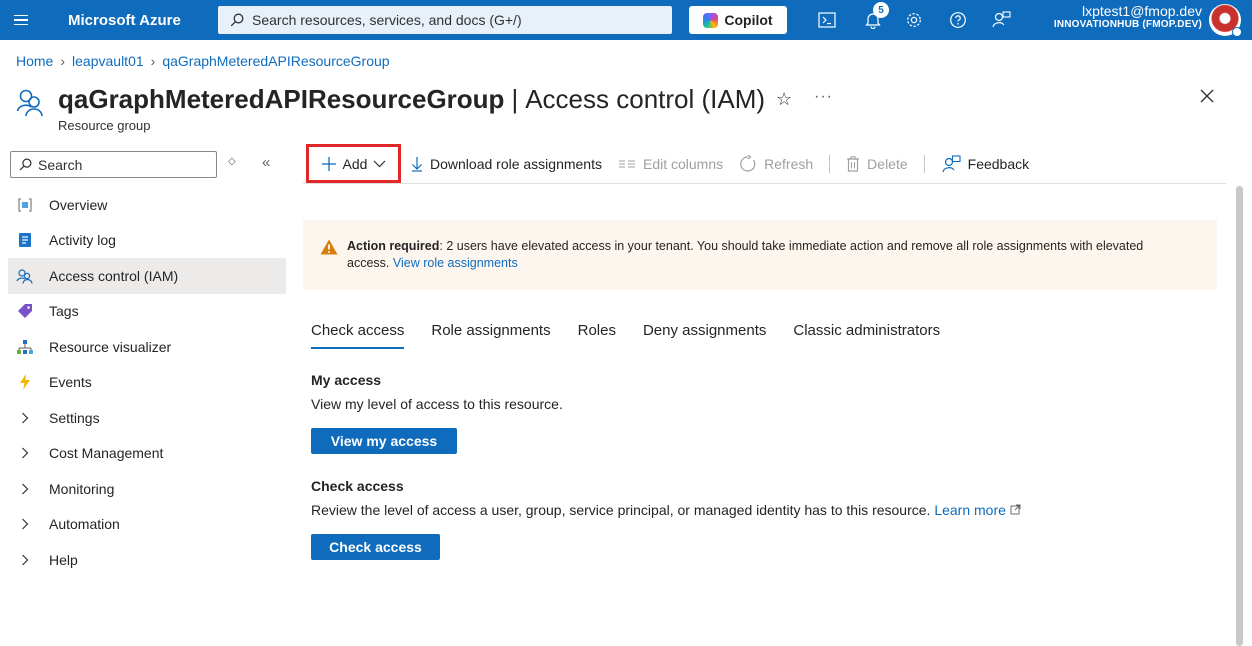 This screenshot has width=1252, height=646. What do you see at coordinates (275, 61) in the screenshot?
I see `breadcrumb-resource-group: qaGraphMeteredAPIResourceGroup` at bounding box center [275, 61].